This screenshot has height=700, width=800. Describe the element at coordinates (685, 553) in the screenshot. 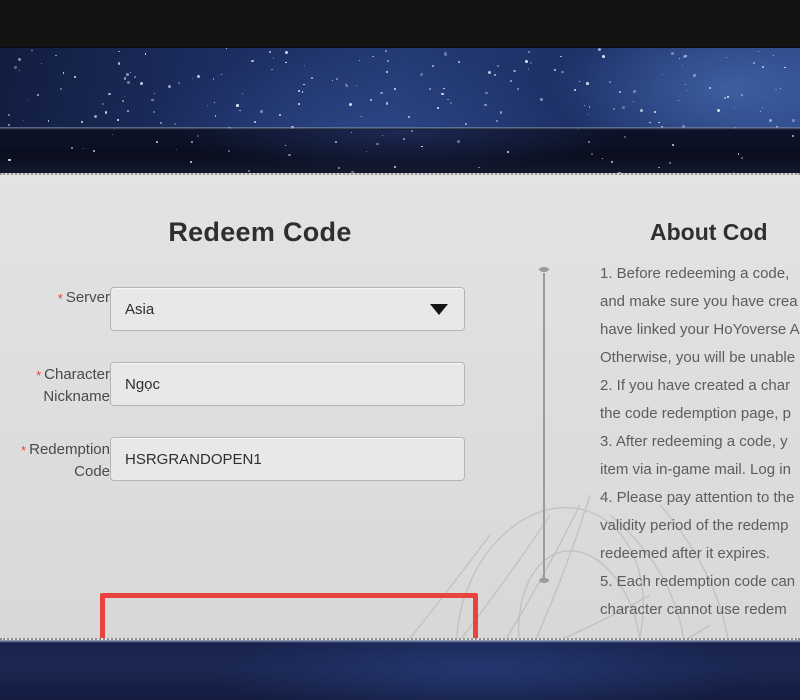

I see `about-code-line: redeemed after it expires.` at that location.